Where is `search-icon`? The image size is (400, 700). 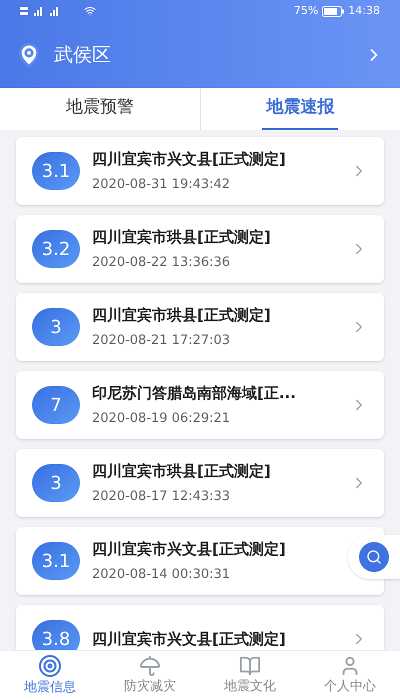 search-icon is located at coordinates (374, 557).